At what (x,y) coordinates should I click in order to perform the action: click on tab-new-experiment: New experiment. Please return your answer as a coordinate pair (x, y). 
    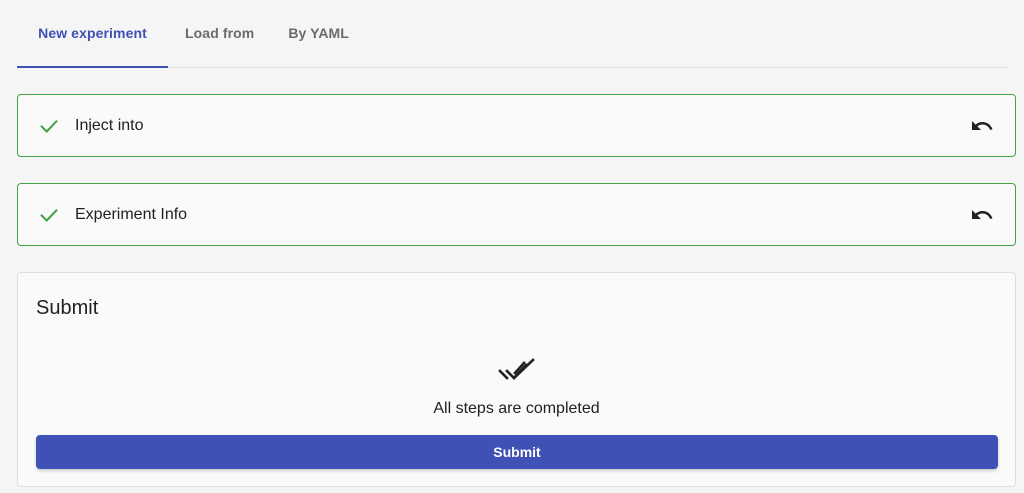
    Looking at the image, I should click on (92, 34).